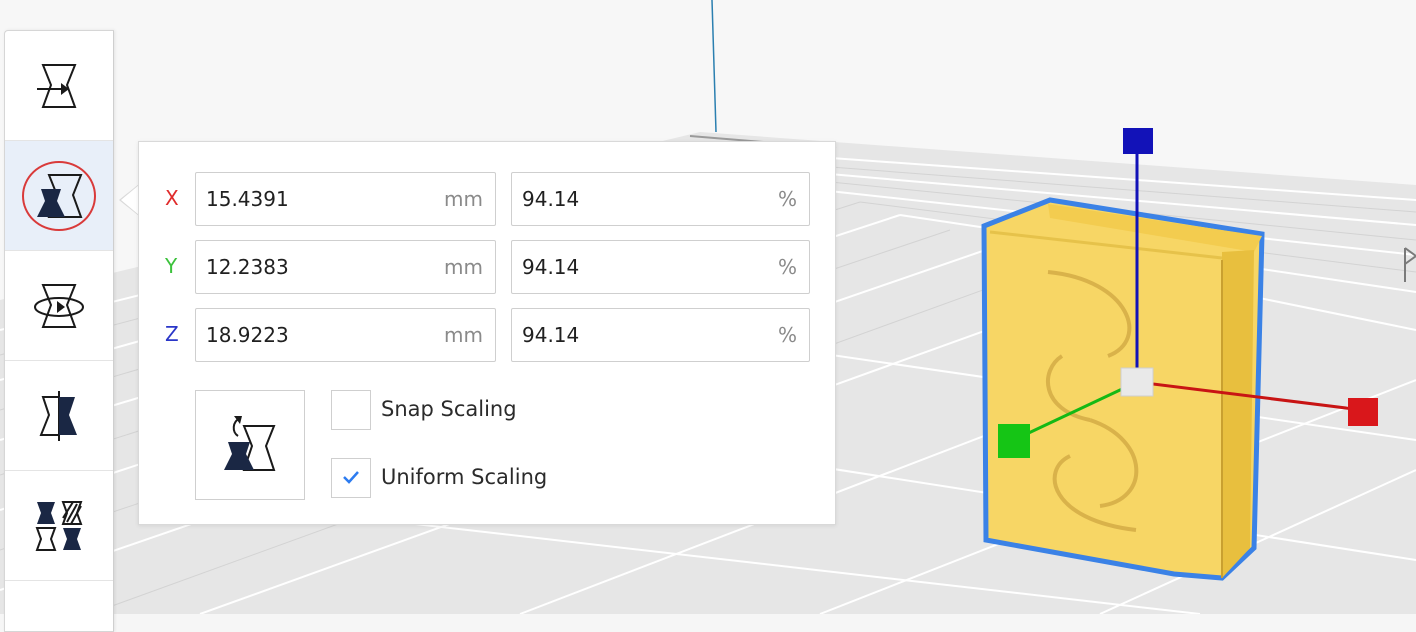  Describe the element at coordinates (550, 267) in the screenshot. I see `y-percent-value: 94.14` at that location.